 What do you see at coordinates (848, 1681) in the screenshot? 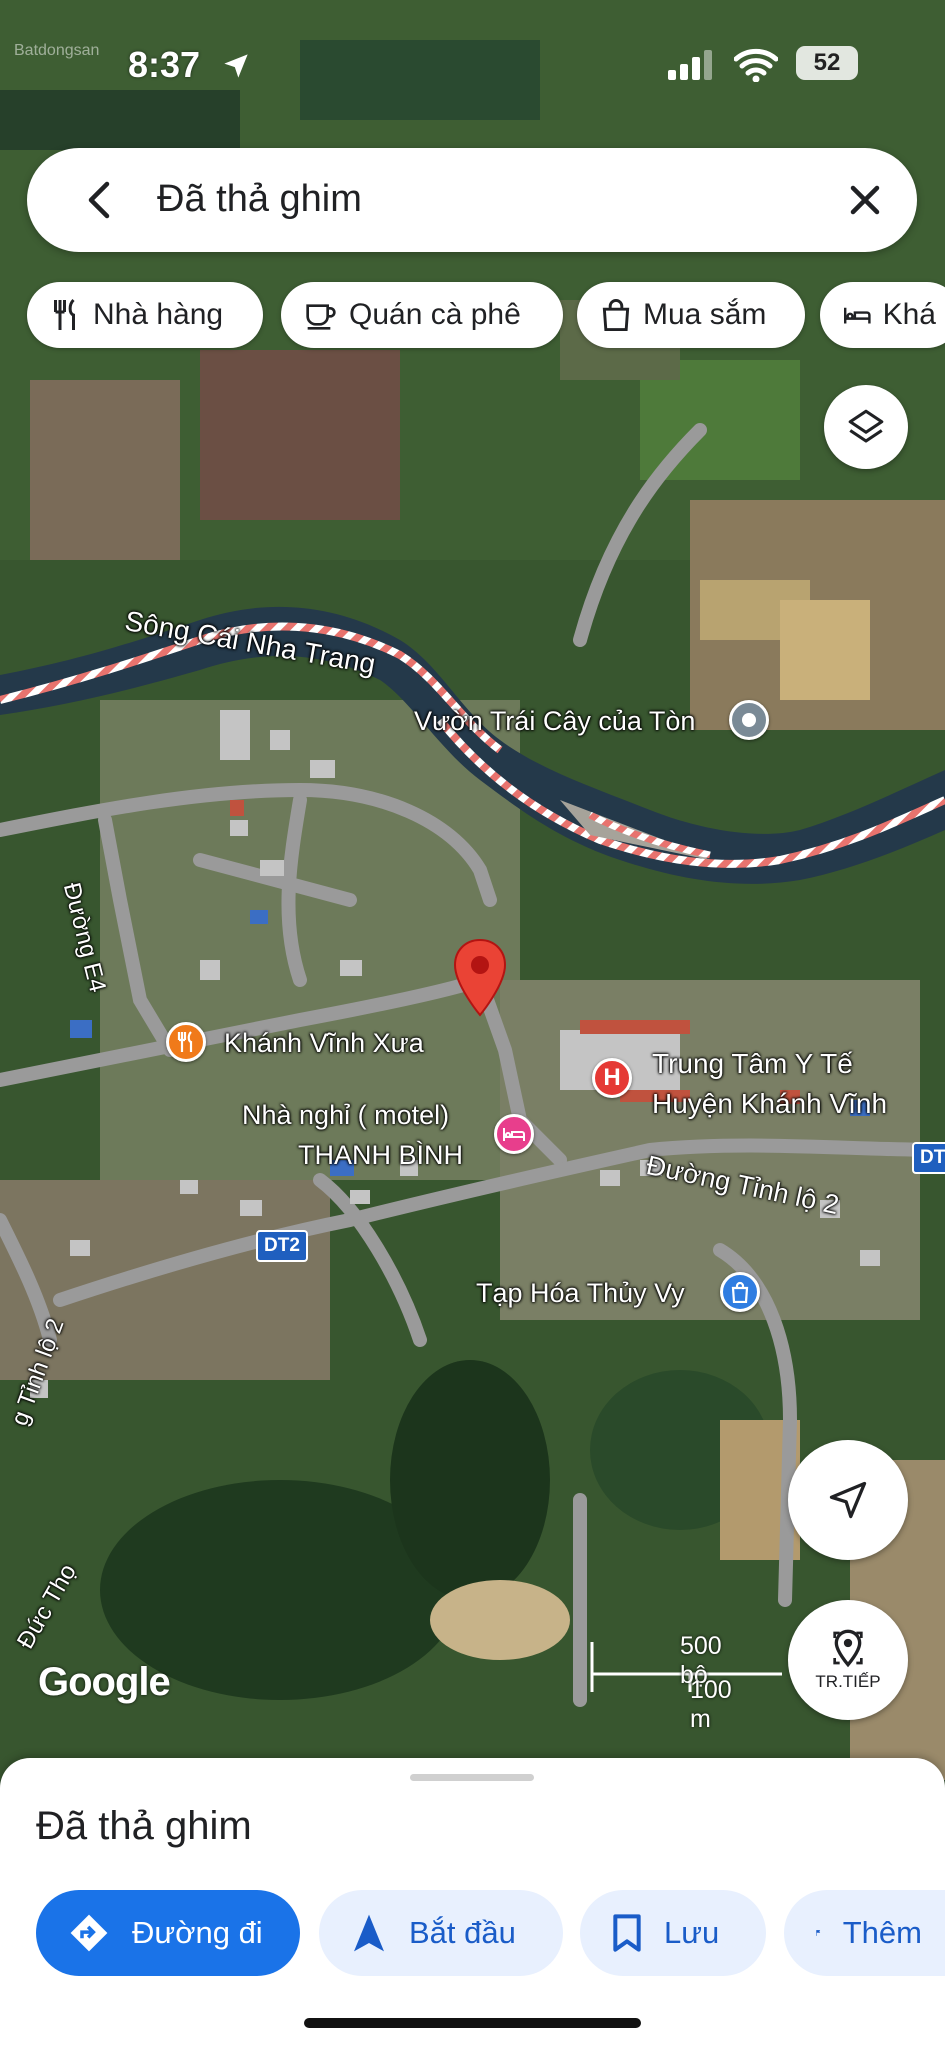
I see `transit-button-label: TR.TIẾP` at bounding box center [848, 1681].